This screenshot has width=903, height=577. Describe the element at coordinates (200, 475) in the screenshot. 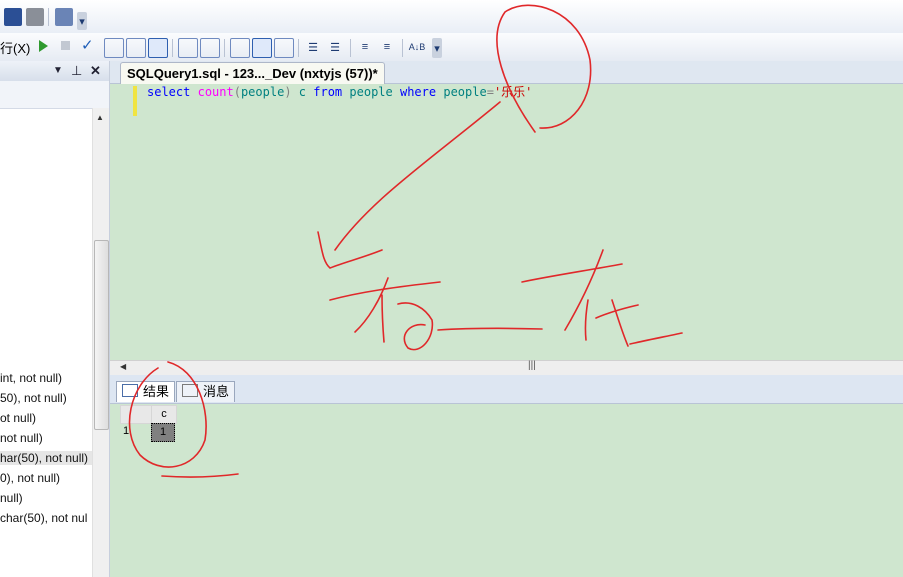

I see `underline-annotation` at that location.